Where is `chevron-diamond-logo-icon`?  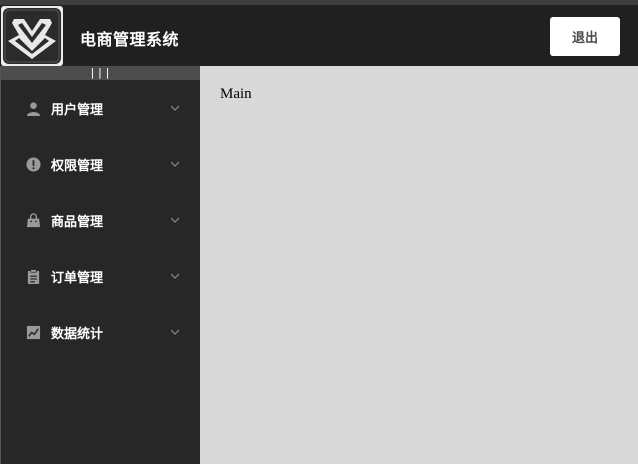 chevron-diamond-logo-icon is located at coordinates (32, 36).